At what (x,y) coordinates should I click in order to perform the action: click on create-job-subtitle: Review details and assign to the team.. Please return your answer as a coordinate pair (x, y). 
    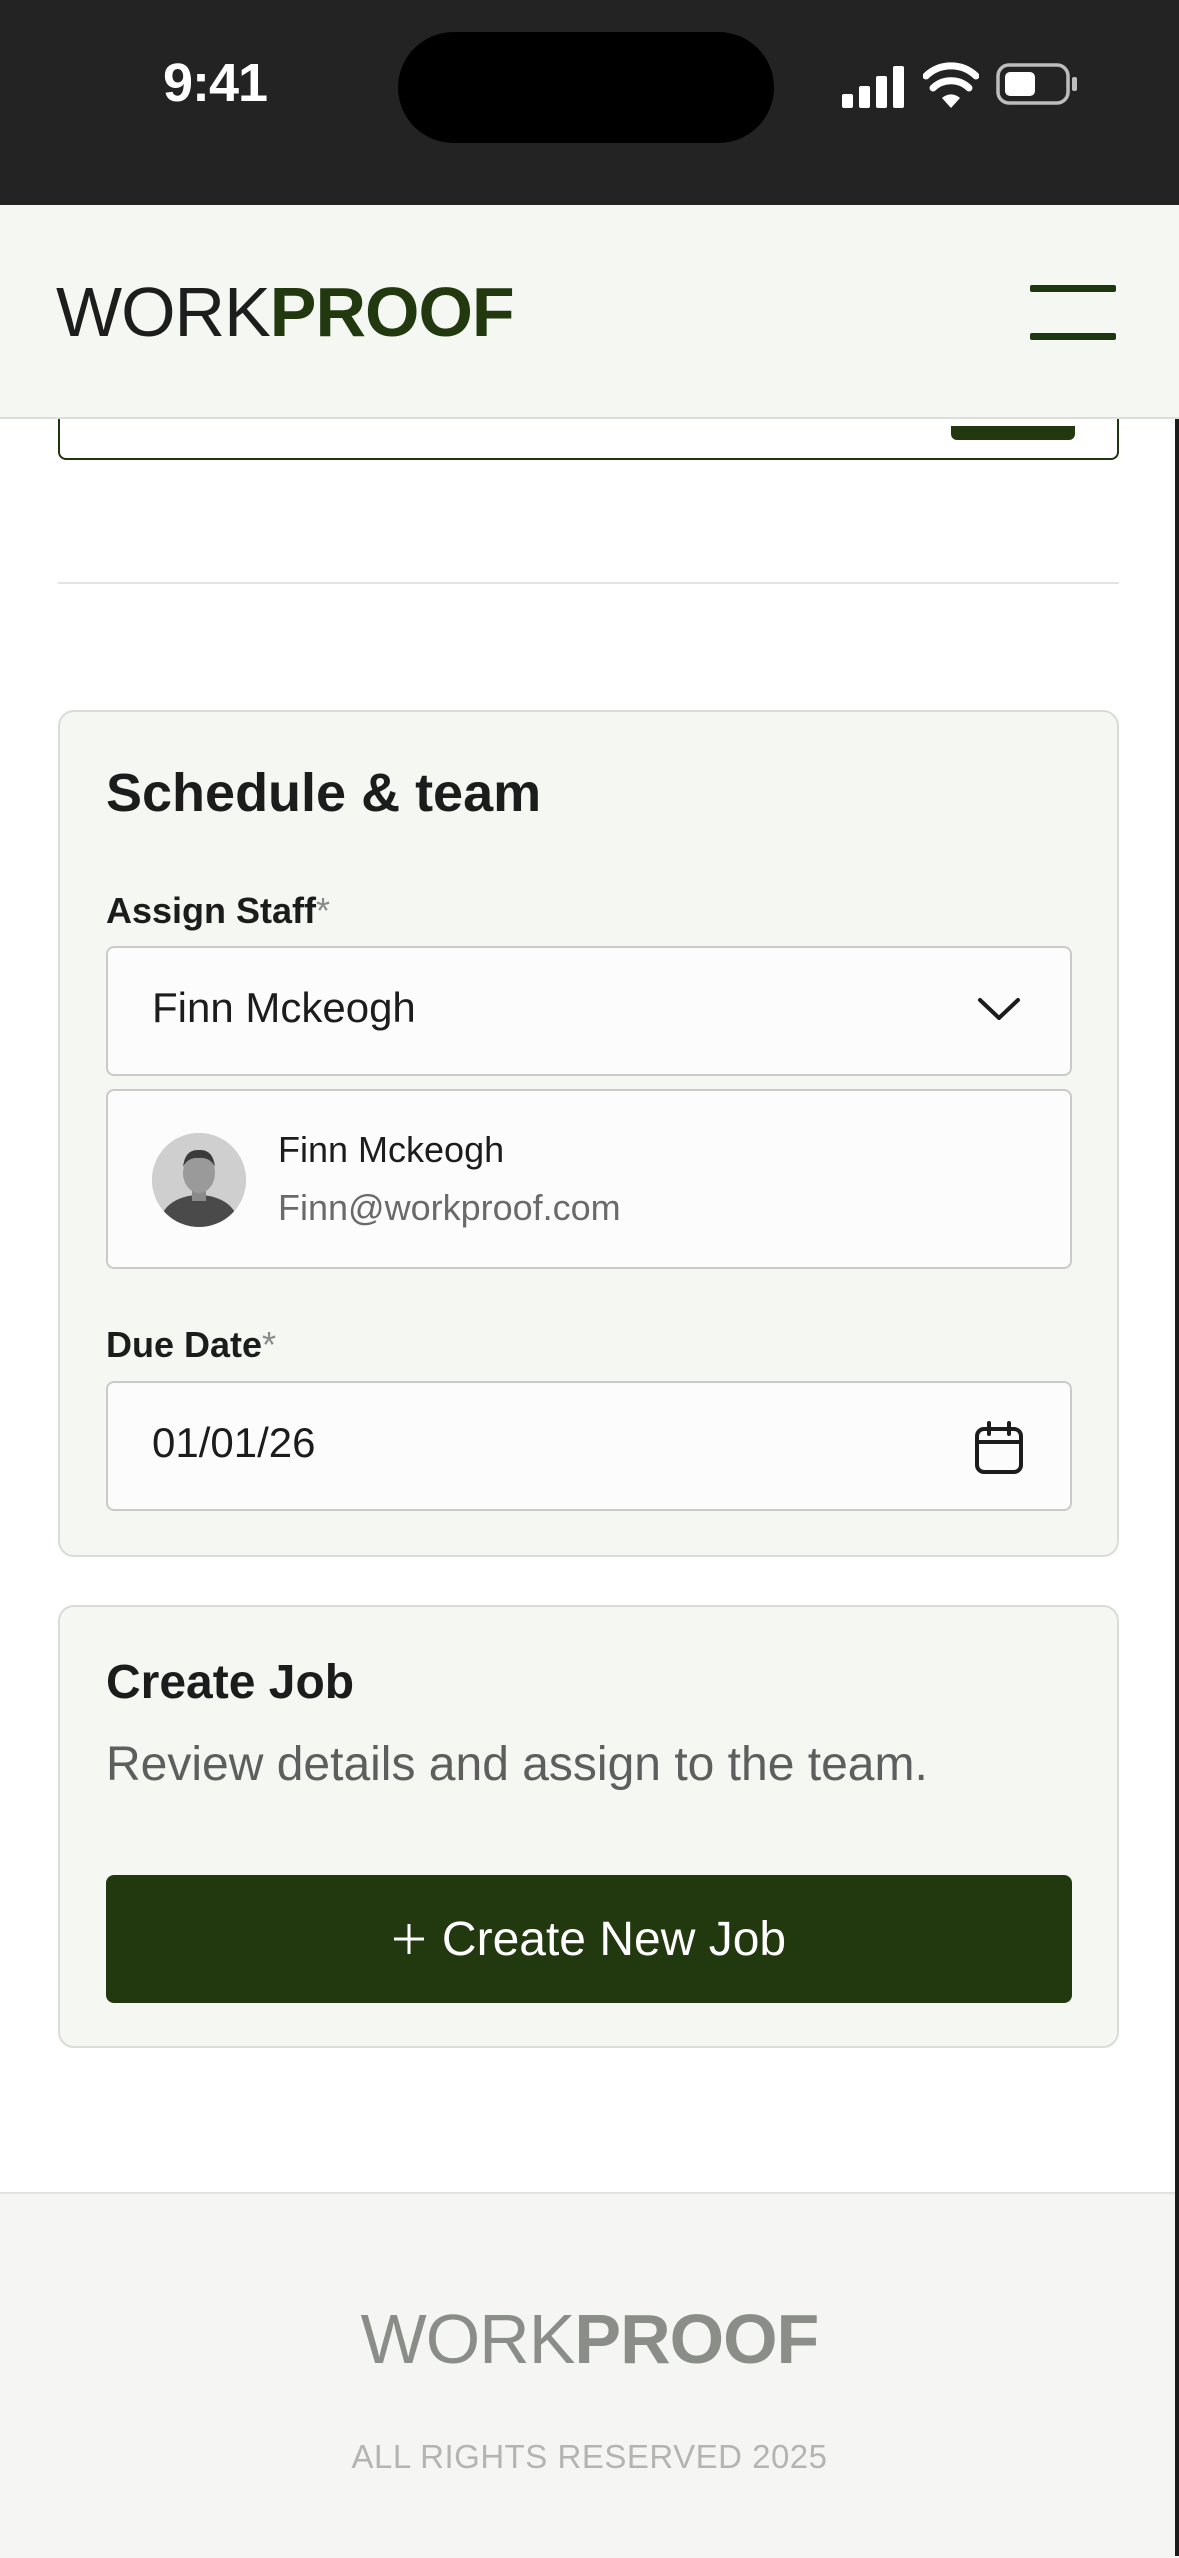
    Looking at the image, I should click on (517, 1764).